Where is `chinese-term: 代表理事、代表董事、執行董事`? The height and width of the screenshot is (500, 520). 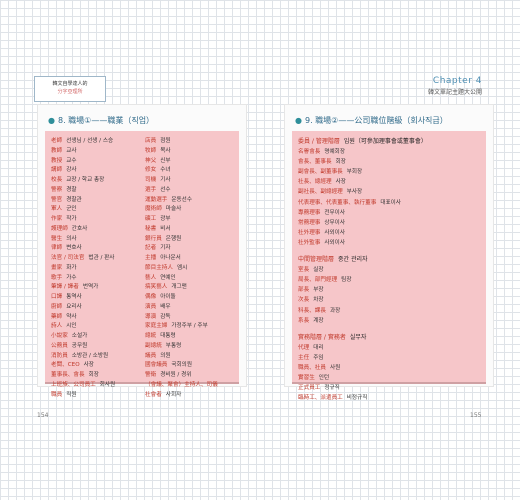 chinese-term: 代表理事、代表董事、執行董事 is located at coordinates (337, 202).